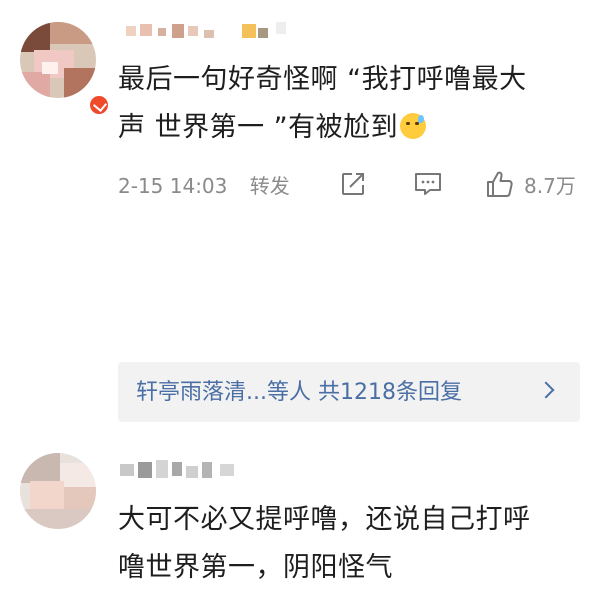 The height and width of the screenshot is (592, 600). Describe the element at coordinates (355, 544) in the screenshot. I see `comment-text: 大可不必又提呼噜，还说自己打呼 噜世界第一，阴阳怪气` at that location.